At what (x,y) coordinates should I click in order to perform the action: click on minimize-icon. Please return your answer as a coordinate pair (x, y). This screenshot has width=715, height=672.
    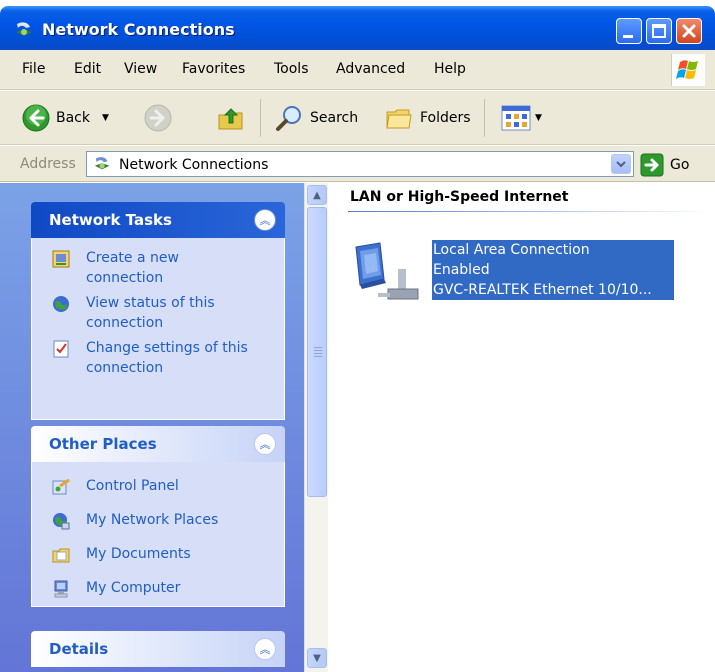
    Looking at the image, I should click on (628, 36).